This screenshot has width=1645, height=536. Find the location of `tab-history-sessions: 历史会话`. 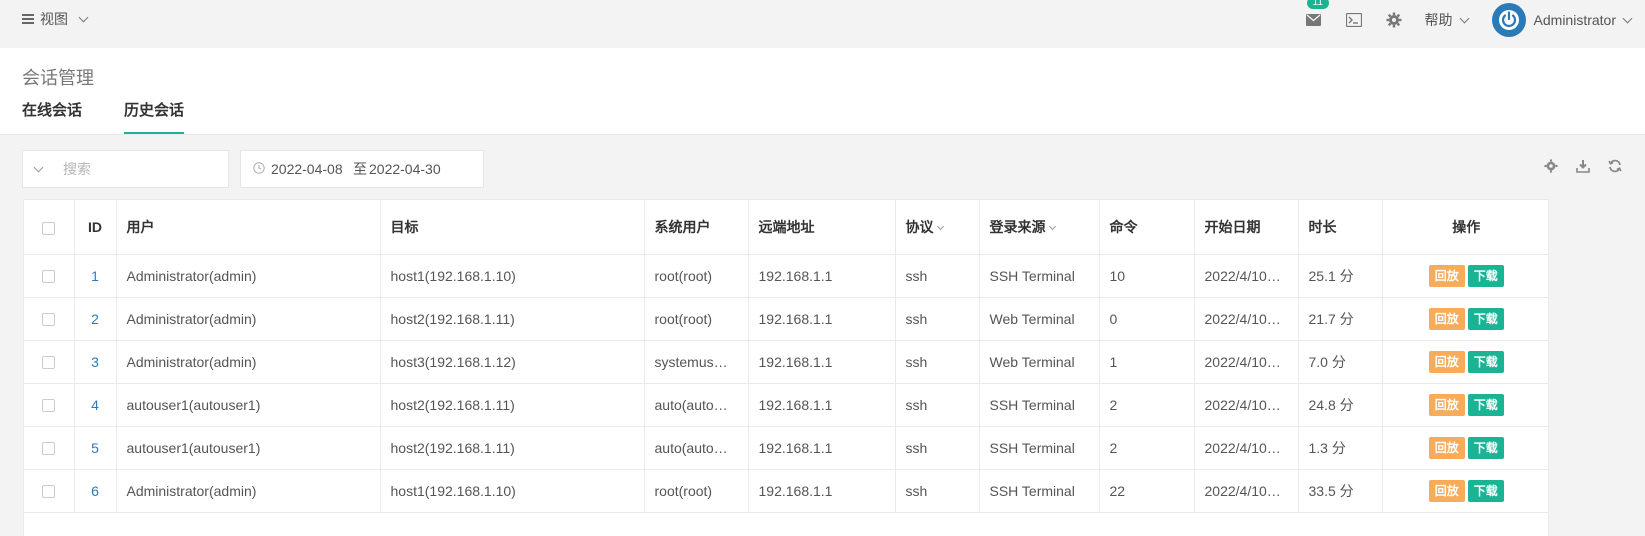

tab-history-sessions: 历史会话 is located at coordinates (154, 115).